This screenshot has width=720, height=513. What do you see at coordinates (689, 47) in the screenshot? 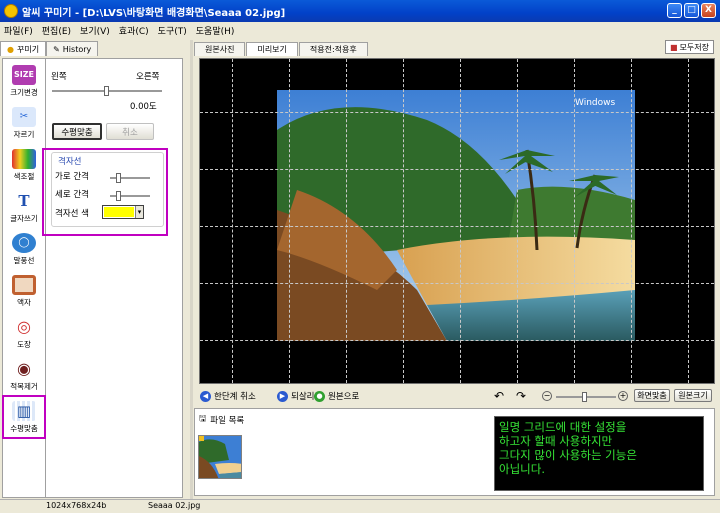
I see `save-all-button: ■ 모두저장` at bounding box center [689, 47].